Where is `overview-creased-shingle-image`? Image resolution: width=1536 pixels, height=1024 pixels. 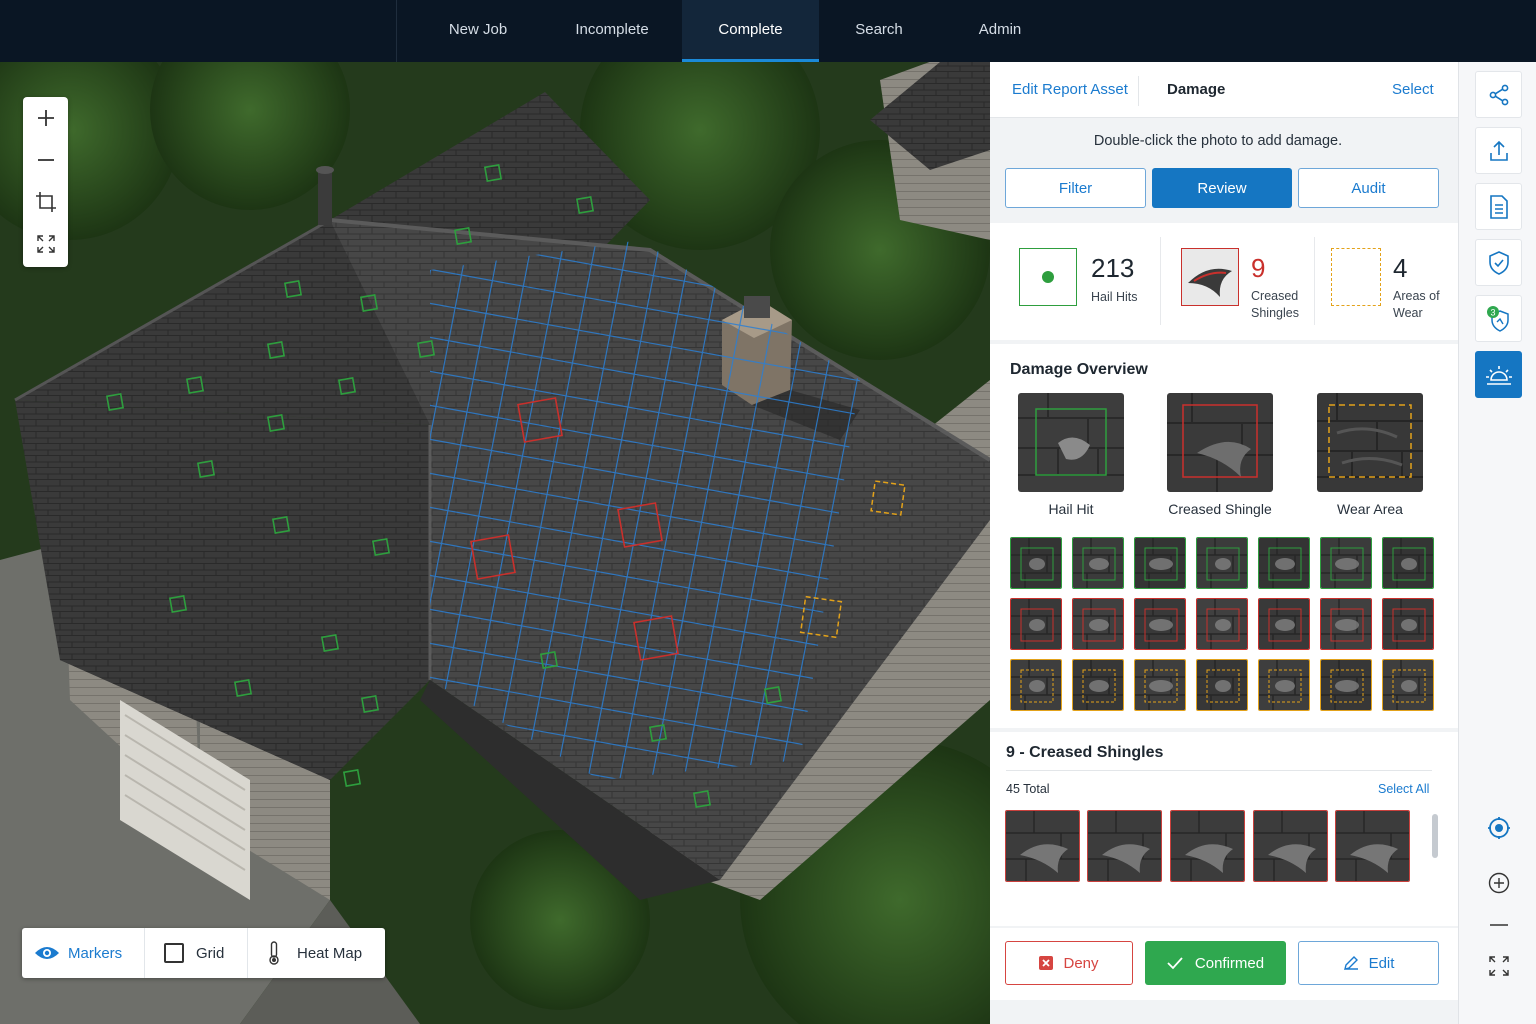
overview-creased-shingle-image is located at coordinates (1220, 442).